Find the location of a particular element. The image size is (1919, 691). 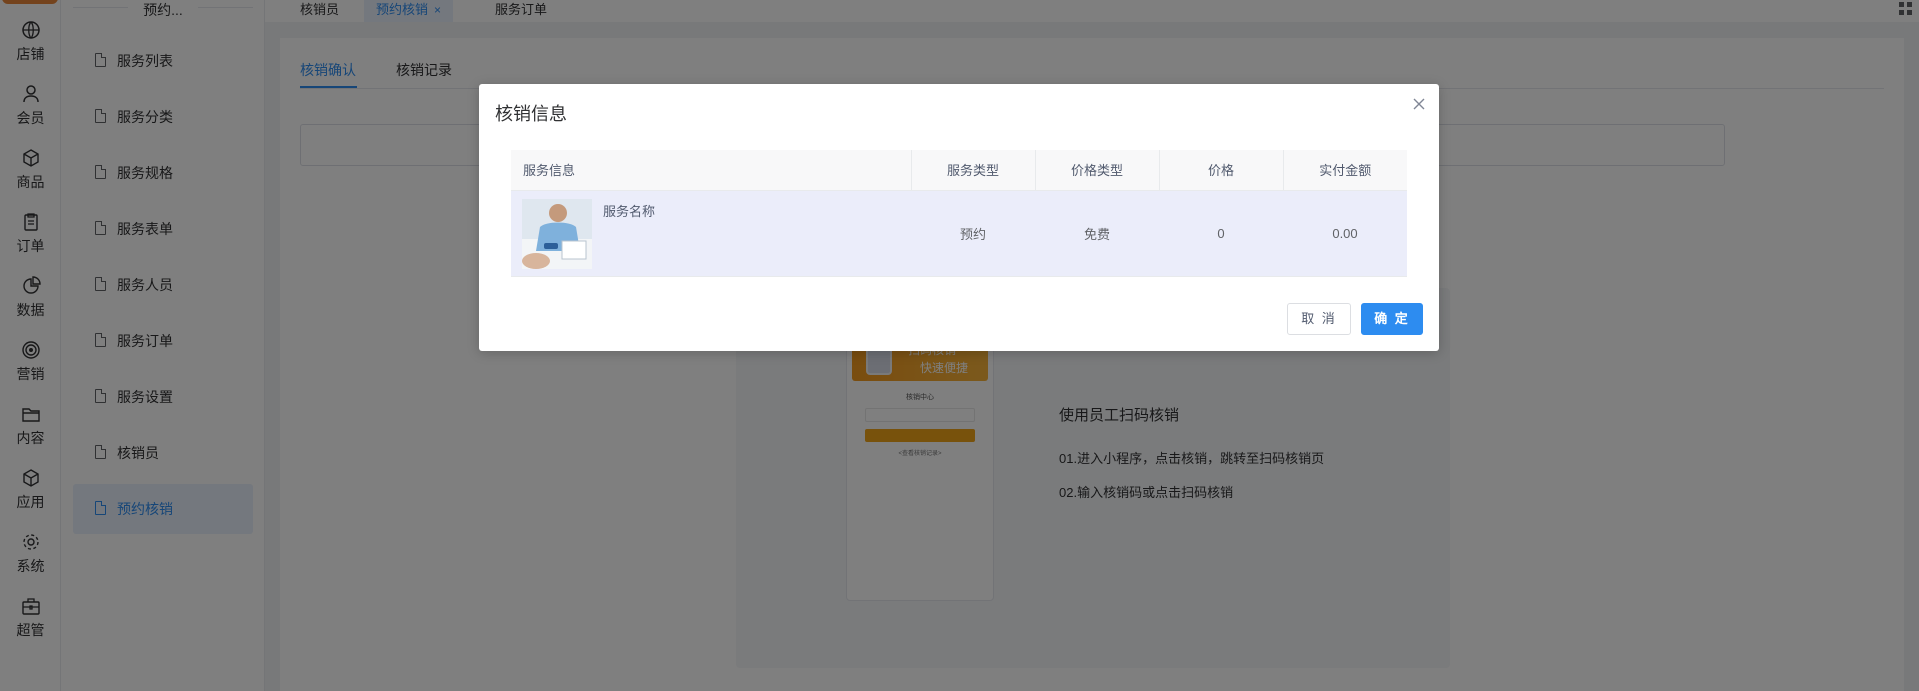

service-thumbnail is located at coordinates (557, 233).